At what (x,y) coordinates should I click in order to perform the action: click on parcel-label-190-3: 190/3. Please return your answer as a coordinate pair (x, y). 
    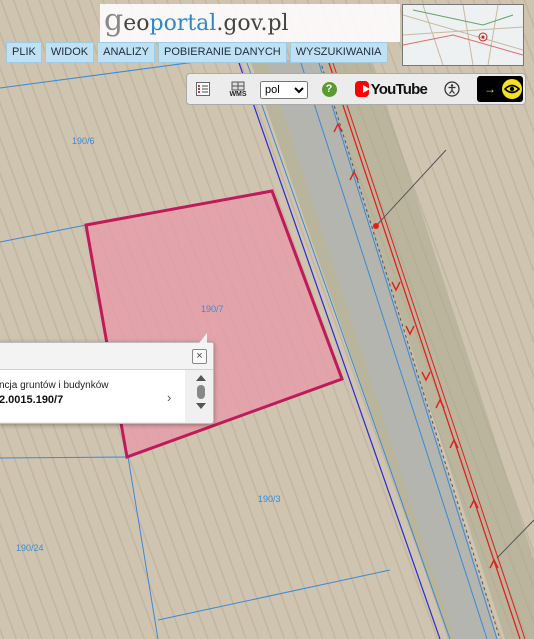
    Looking at the image, I should click on (269, 499).